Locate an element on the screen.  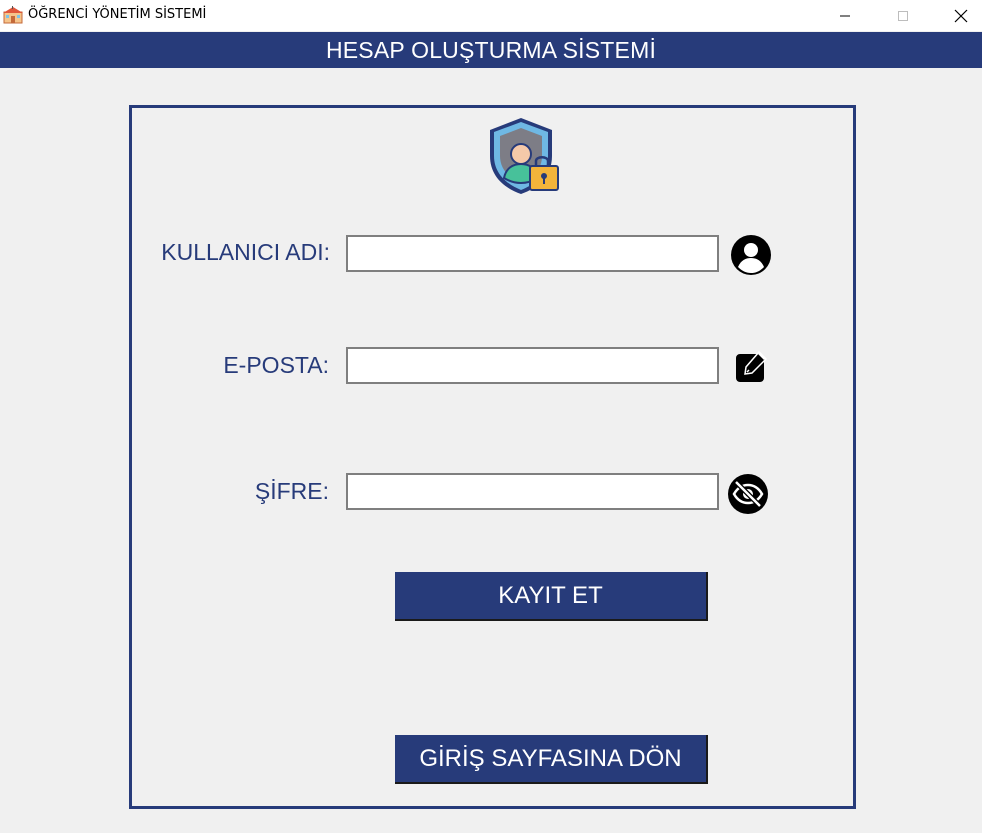
close-button is located at coordinates (957, 15).